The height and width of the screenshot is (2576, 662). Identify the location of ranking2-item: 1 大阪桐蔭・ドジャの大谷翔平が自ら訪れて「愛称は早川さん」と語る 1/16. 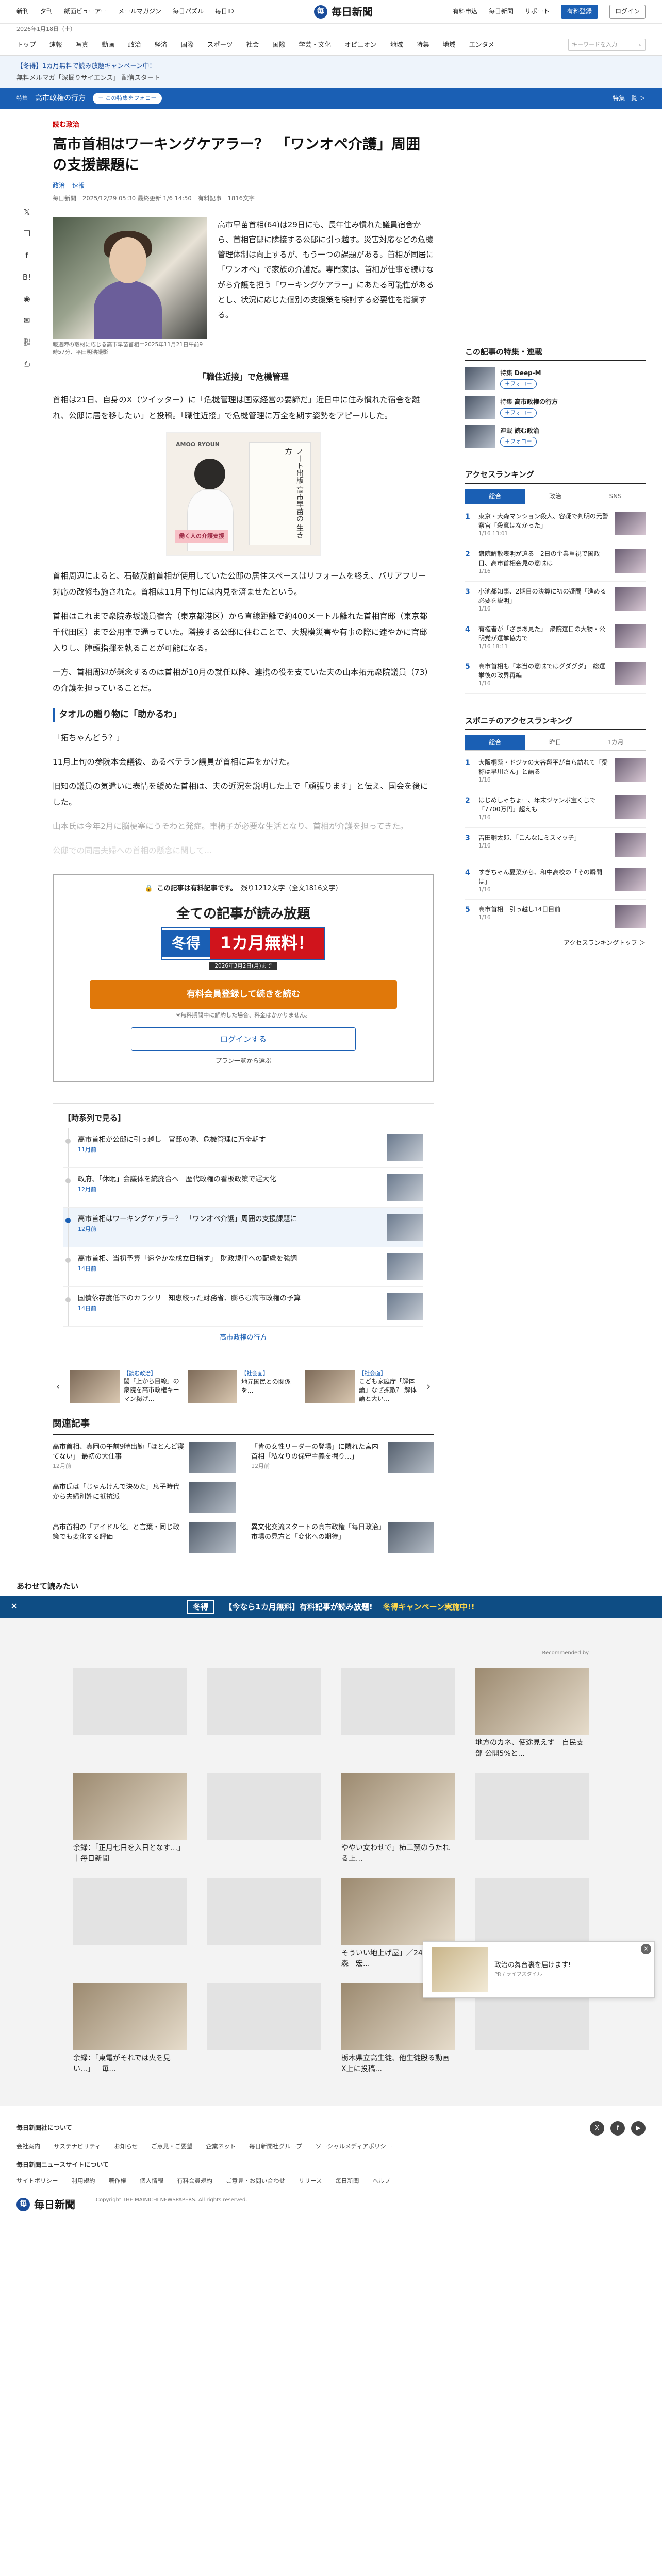
(555, 771).